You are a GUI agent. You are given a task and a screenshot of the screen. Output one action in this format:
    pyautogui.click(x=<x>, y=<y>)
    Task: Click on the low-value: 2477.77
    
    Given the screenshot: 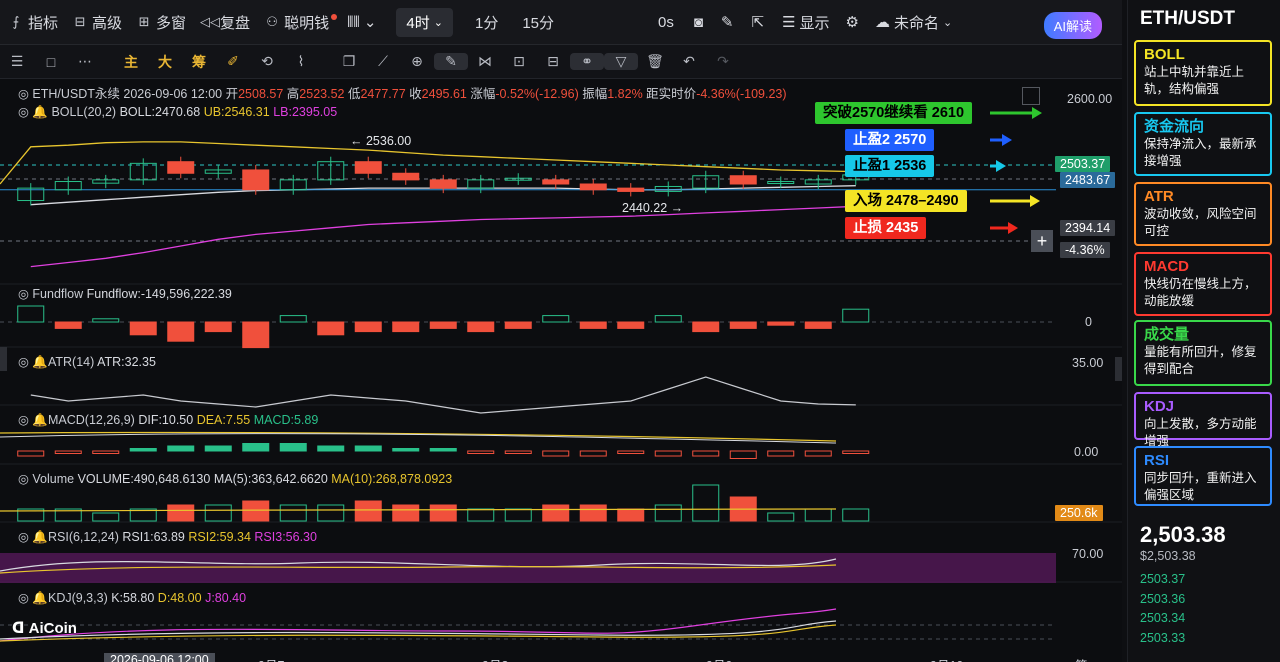 What is the action you would take?
    pyautogui.click(x=383, y=94)
    